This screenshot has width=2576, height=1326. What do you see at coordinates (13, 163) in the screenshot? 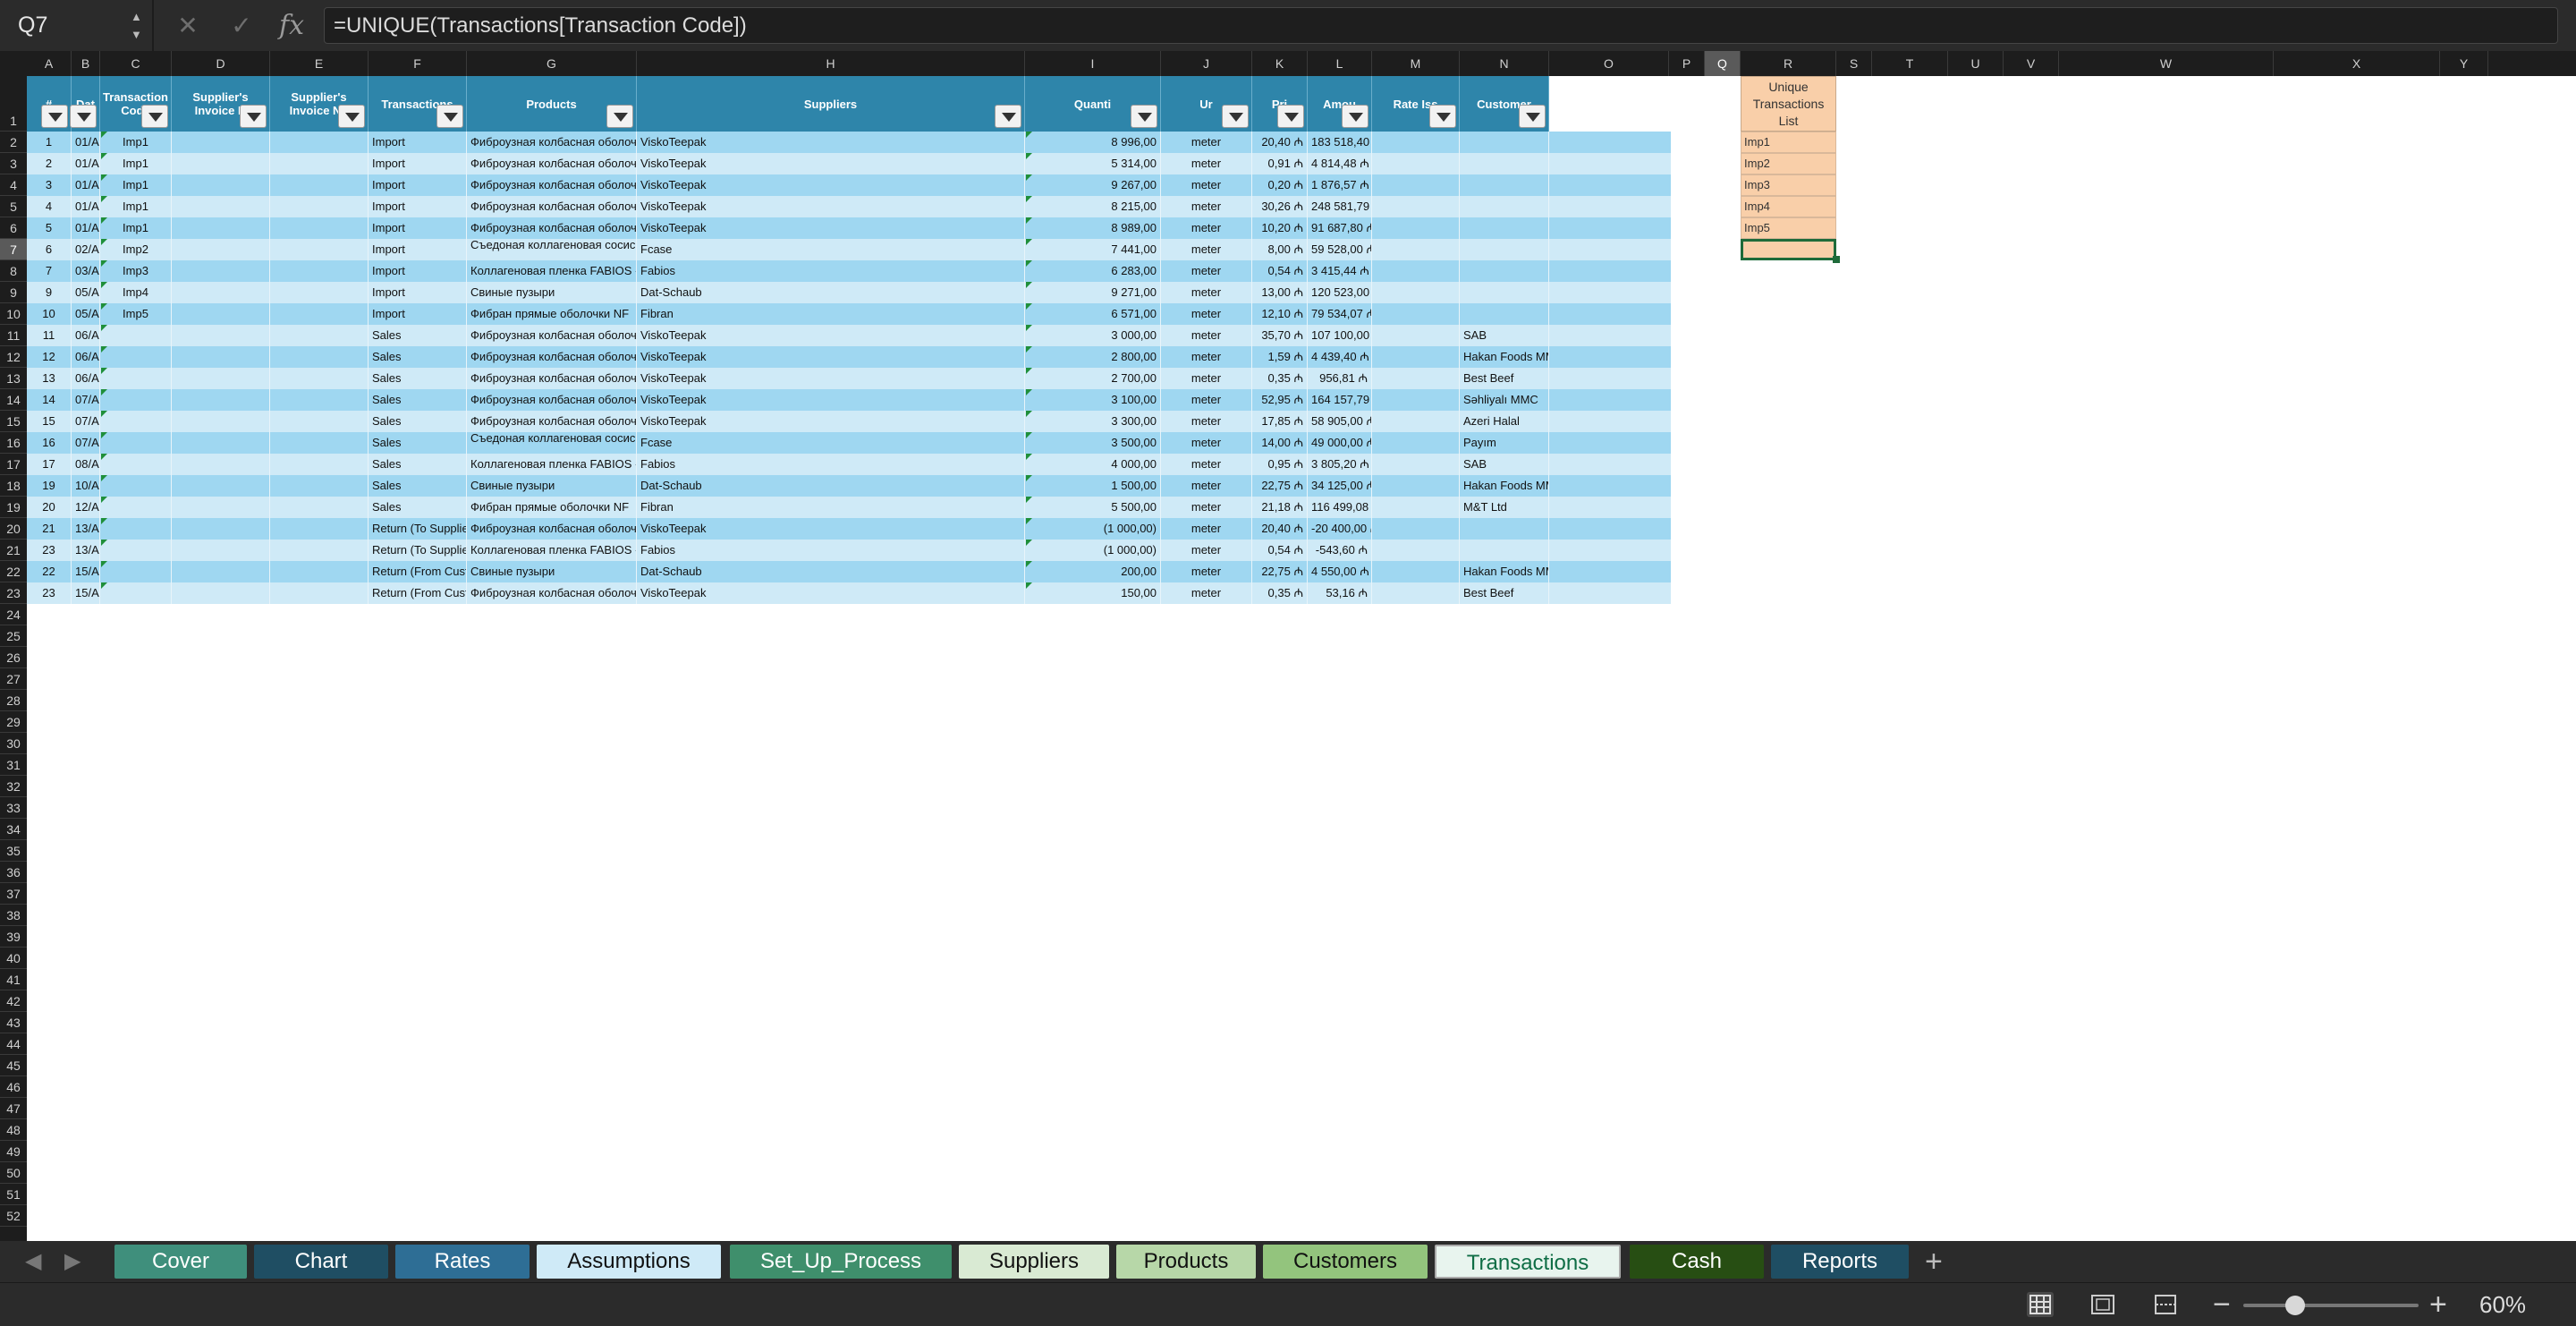
I see `row-header-3: 3` at bounding box center [13, 163].